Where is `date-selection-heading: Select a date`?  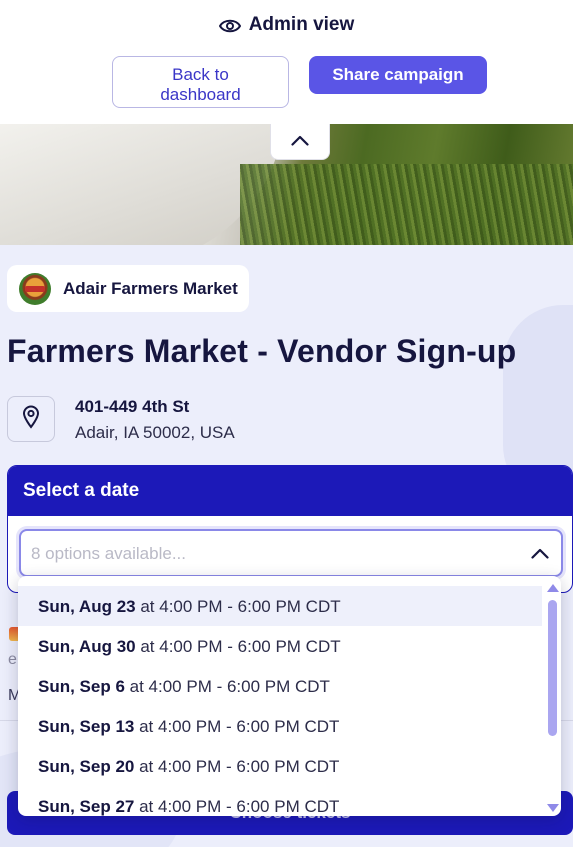 date-selection-heading: Select a date is located at coordinates (290, 491).